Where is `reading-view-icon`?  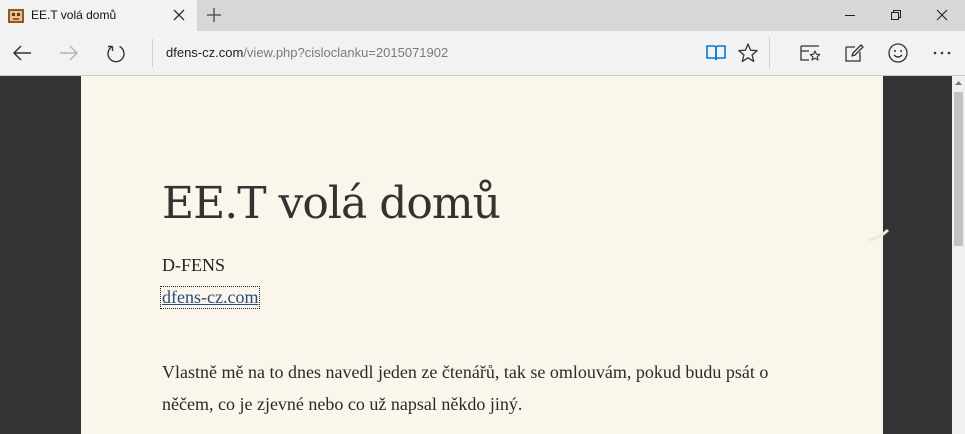 reading-view-icon is located at coordinates (716, 53).